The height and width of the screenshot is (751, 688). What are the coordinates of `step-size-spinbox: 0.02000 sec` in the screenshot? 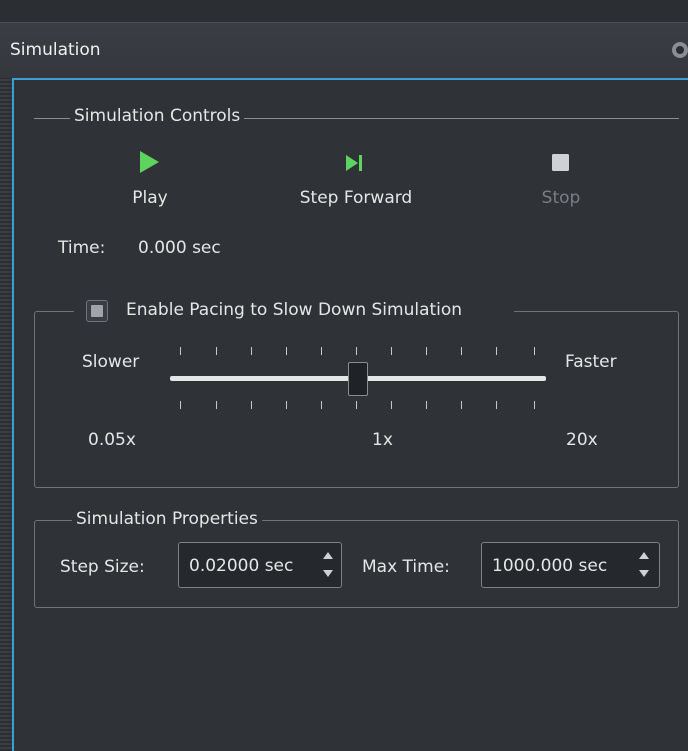 It's located at (260, 565).